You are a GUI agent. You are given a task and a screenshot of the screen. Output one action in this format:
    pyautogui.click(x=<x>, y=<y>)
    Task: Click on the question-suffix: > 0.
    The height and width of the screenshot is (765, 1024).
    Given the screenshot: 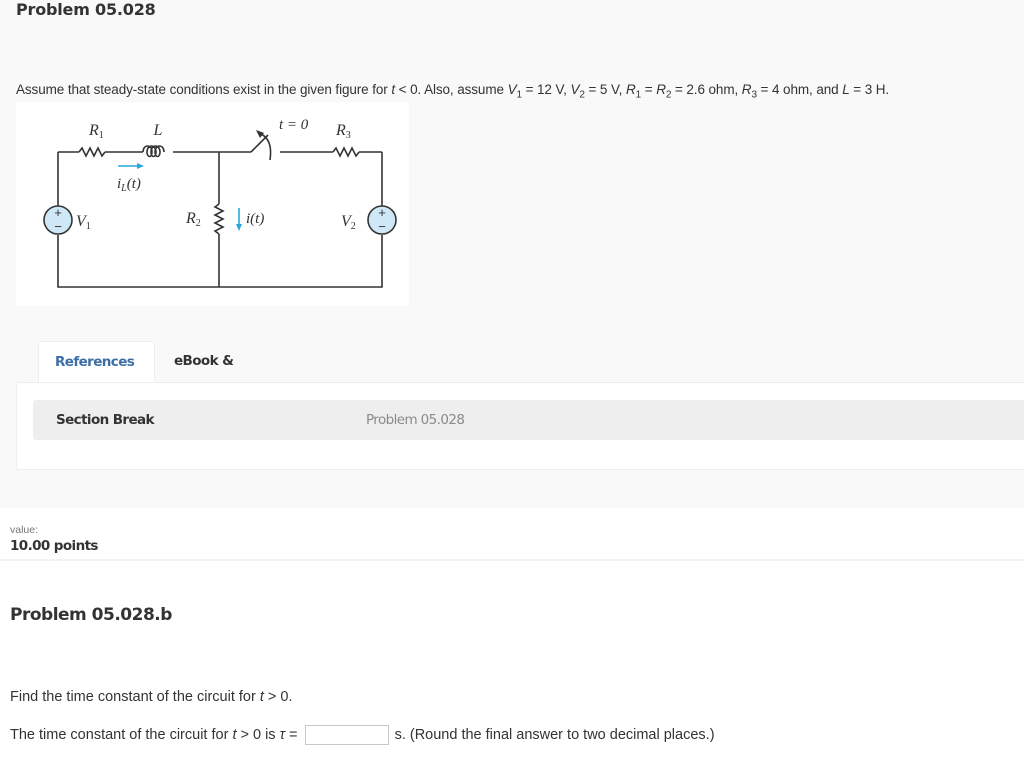 What is the action you would take?
    pyautogui.click(x=278, y=697)
    